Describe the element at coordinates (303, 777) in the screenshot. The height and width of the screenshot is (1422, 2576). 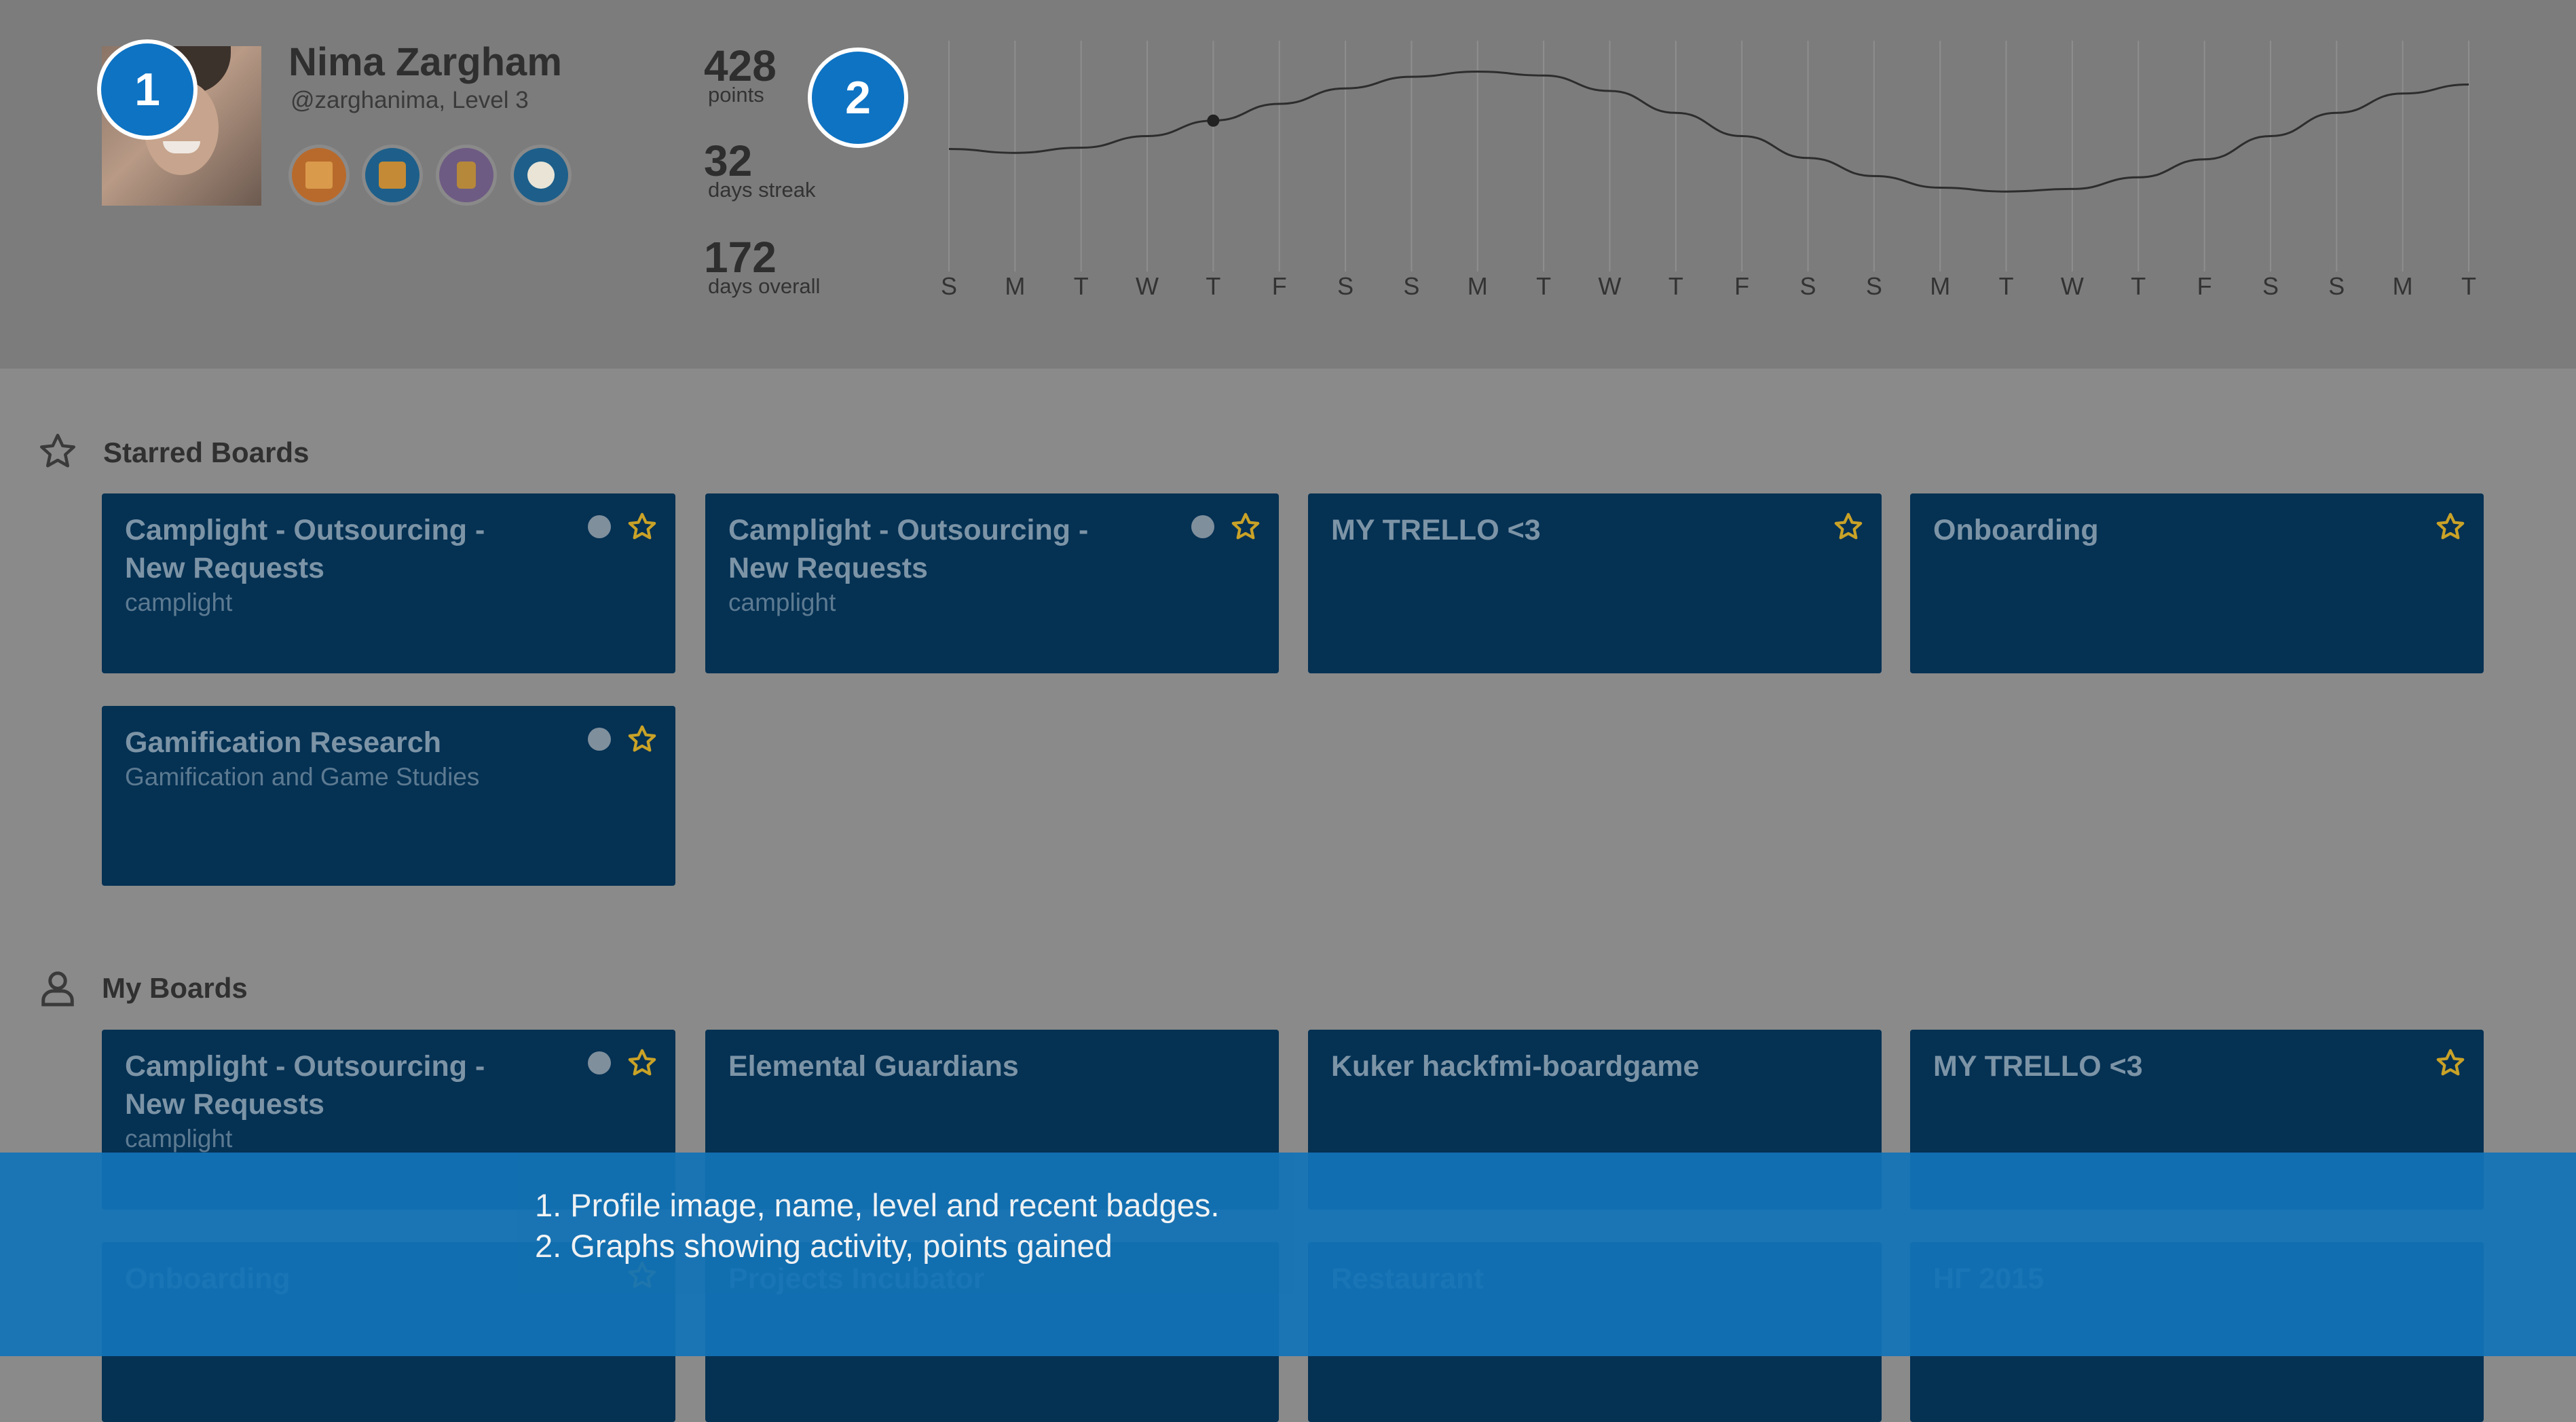
I see `board-team: Gamification and Game Studies` at that location.